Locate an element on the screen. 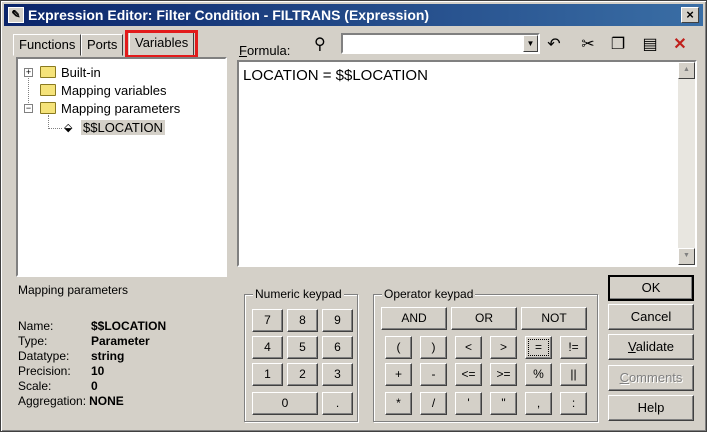  scroll-down-icon: ▼ is located at coordinates (686, 256).